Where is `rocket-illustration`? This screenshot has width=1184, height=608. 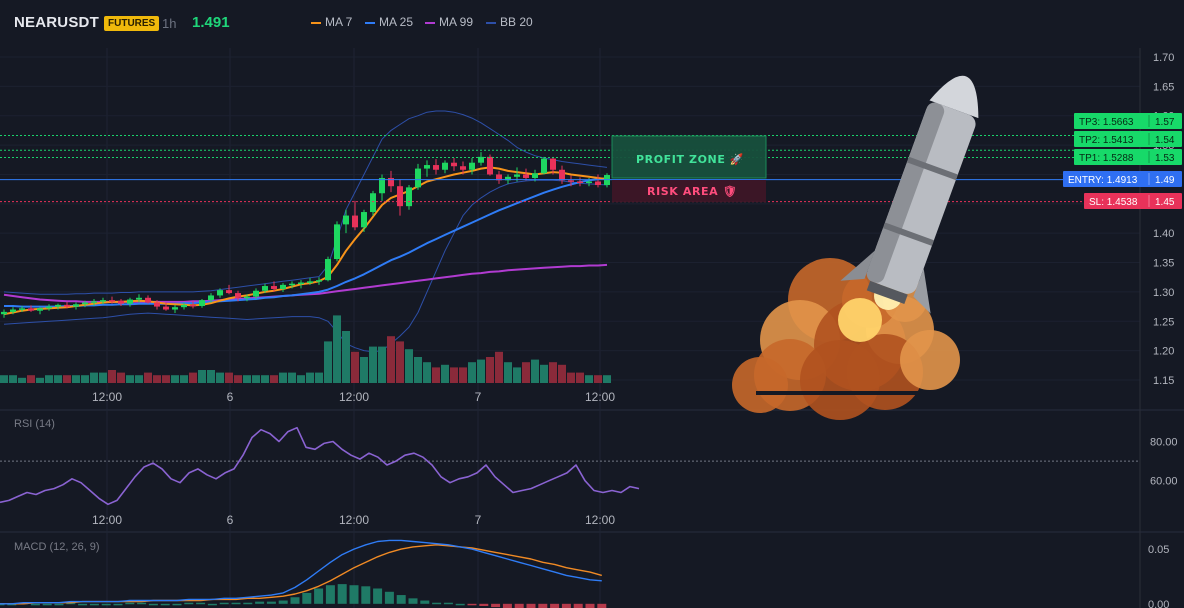
rocket-illustration is located at coordinates (855, 247).